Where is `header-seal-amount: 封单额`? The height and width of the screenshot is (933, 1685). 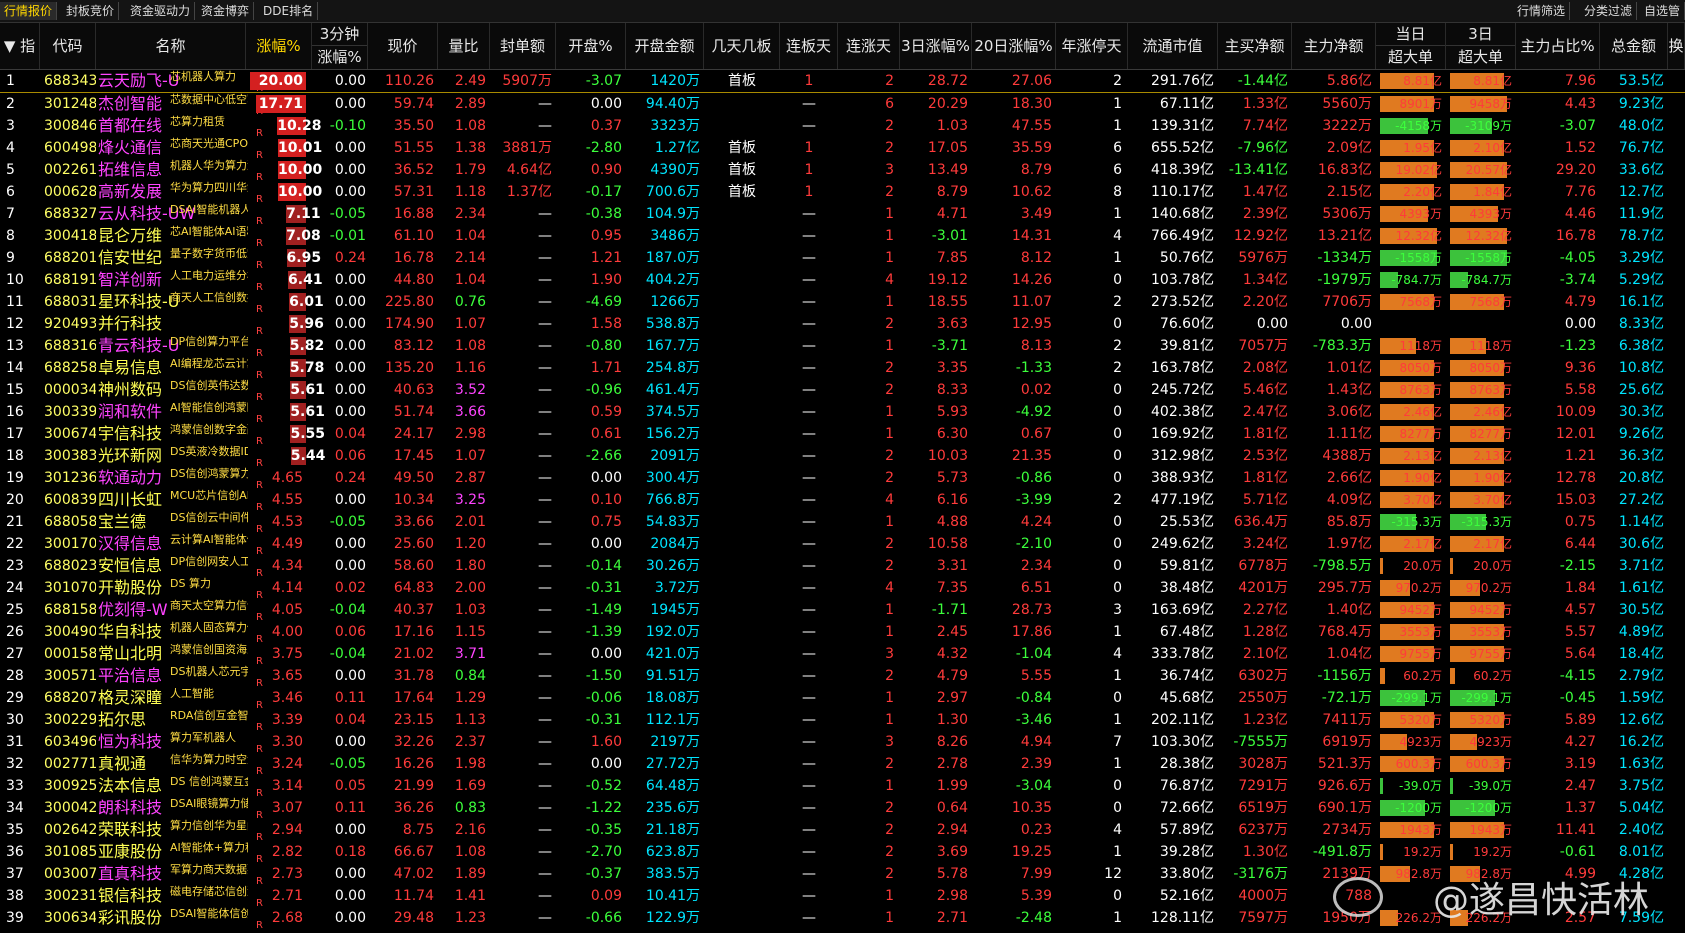 header-seal-amount: 封单额 is located at coordinates (523, 46).